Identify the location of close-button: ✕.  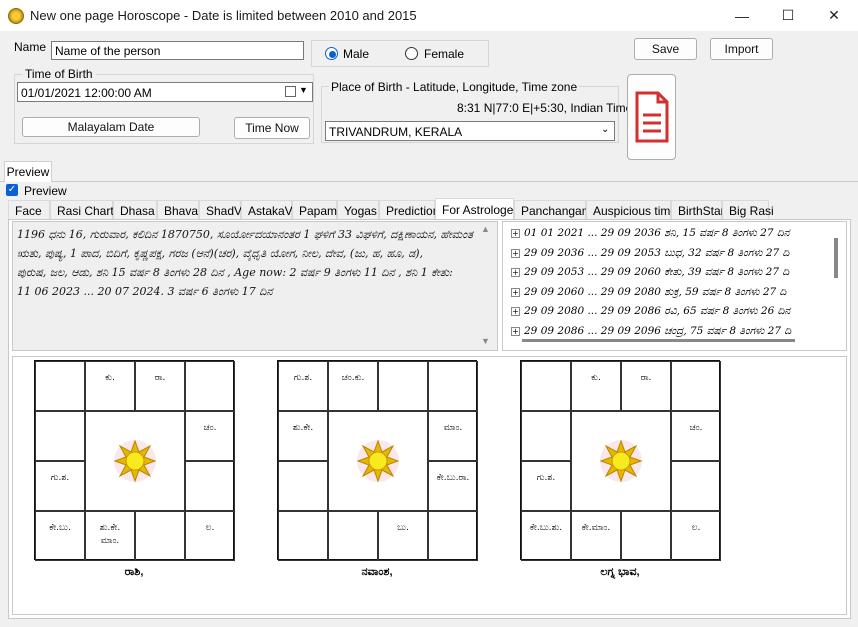
(834, 15).